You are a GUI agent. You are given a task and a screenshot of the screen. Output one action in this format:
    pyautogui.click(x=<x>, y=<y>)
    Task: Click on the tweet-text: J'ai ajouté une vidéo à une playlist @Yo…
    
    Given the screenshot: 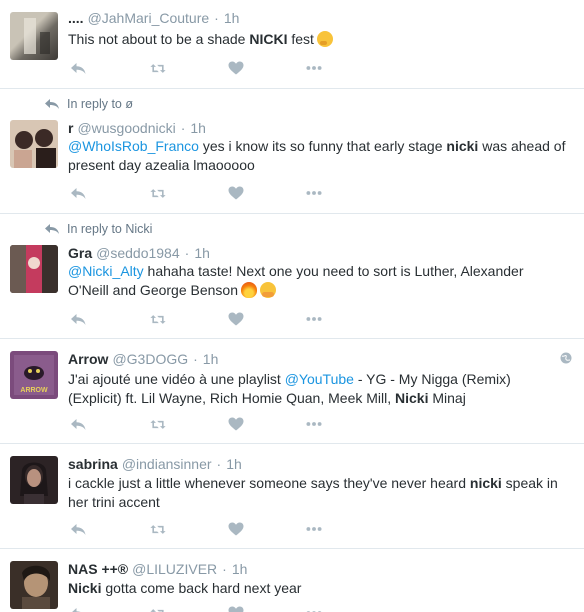 What is the action you would take?
    pyautogui.click(x=318, y=389)
    